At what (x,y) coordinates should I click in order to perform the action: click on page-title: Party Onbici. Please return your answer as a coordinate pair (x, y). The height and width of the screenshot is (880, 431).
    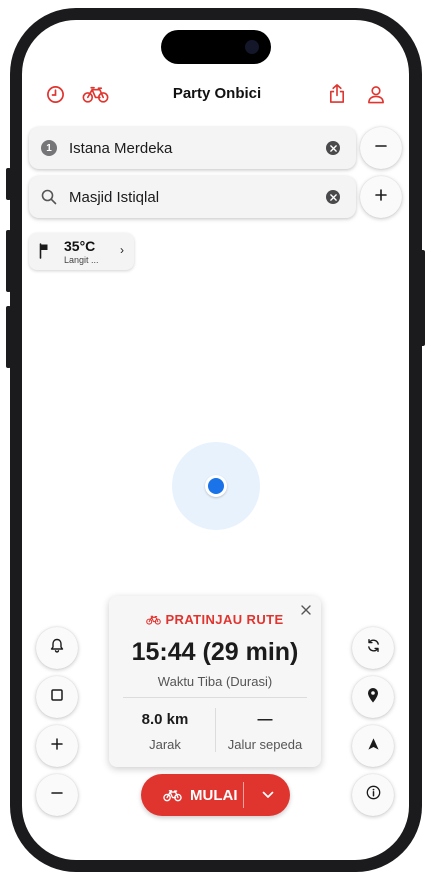
    Looking at the image, I should click on (217, 93).